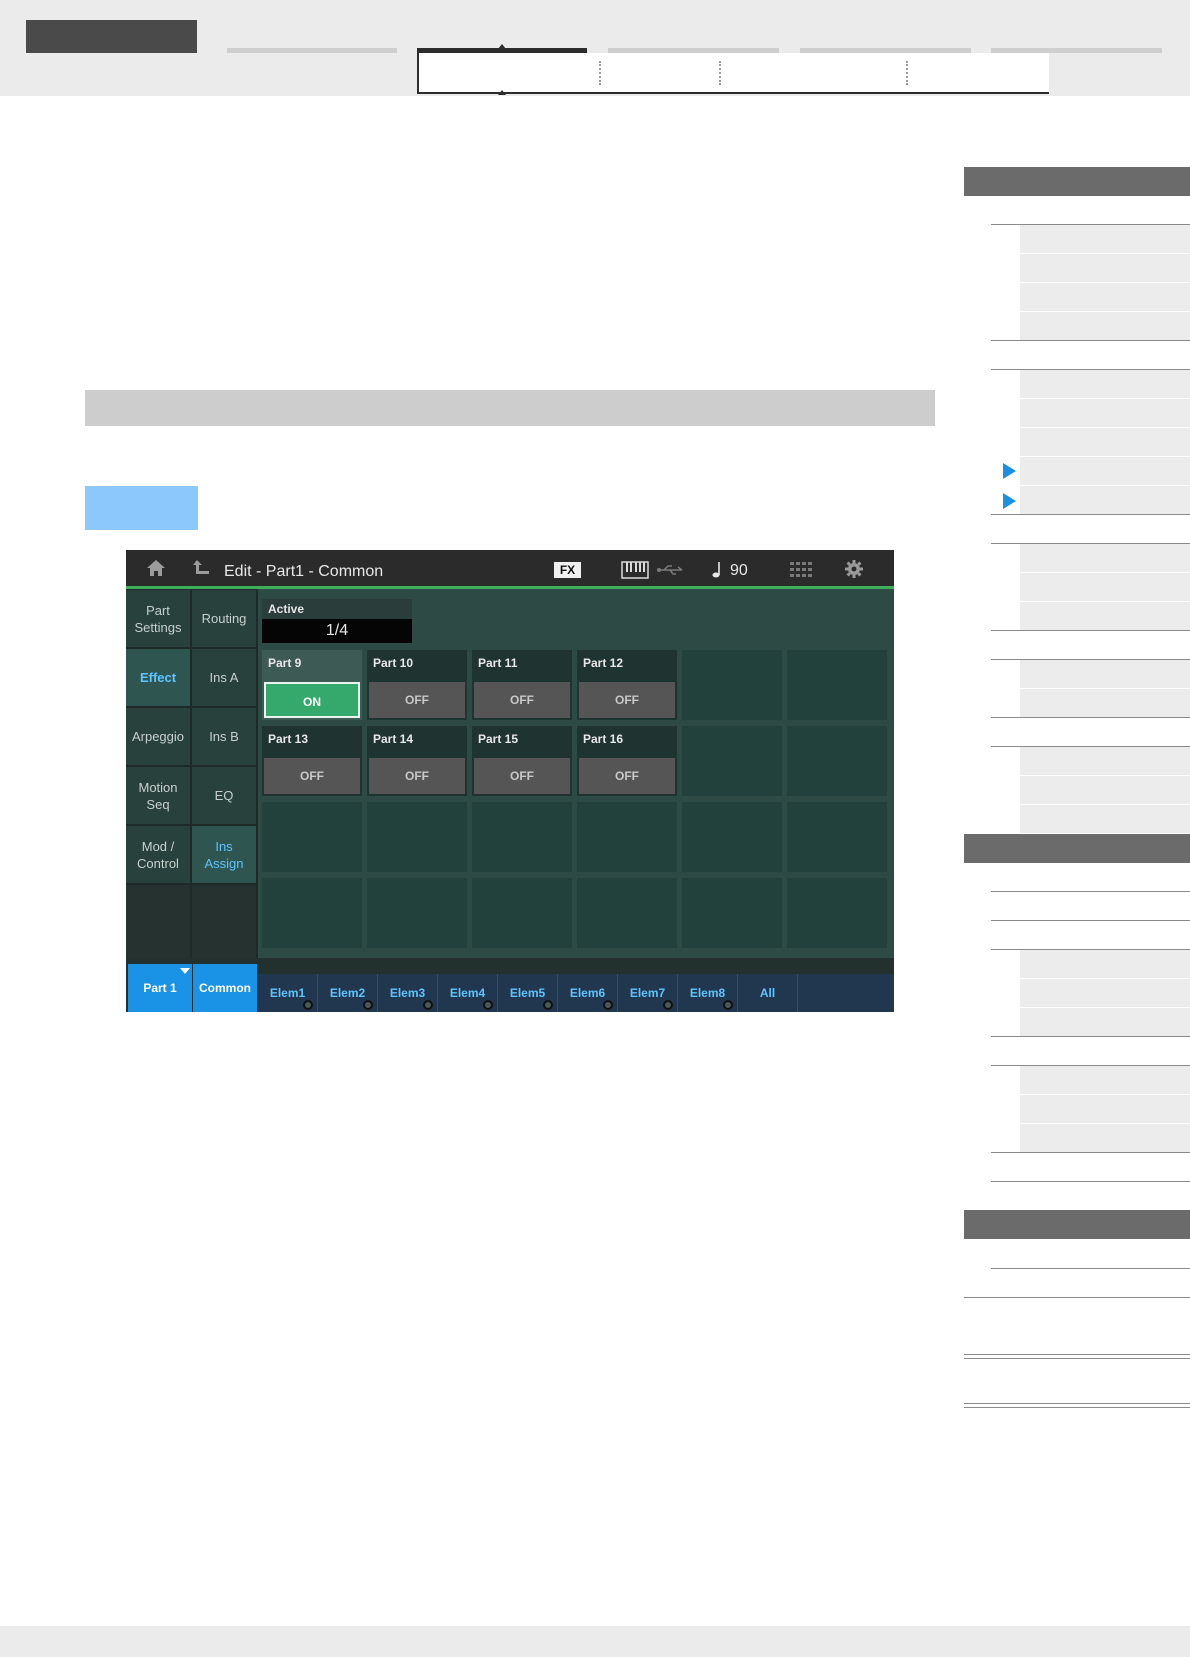  I want to click on part-15-cell: Part 15 OFF, so click(522, 761).